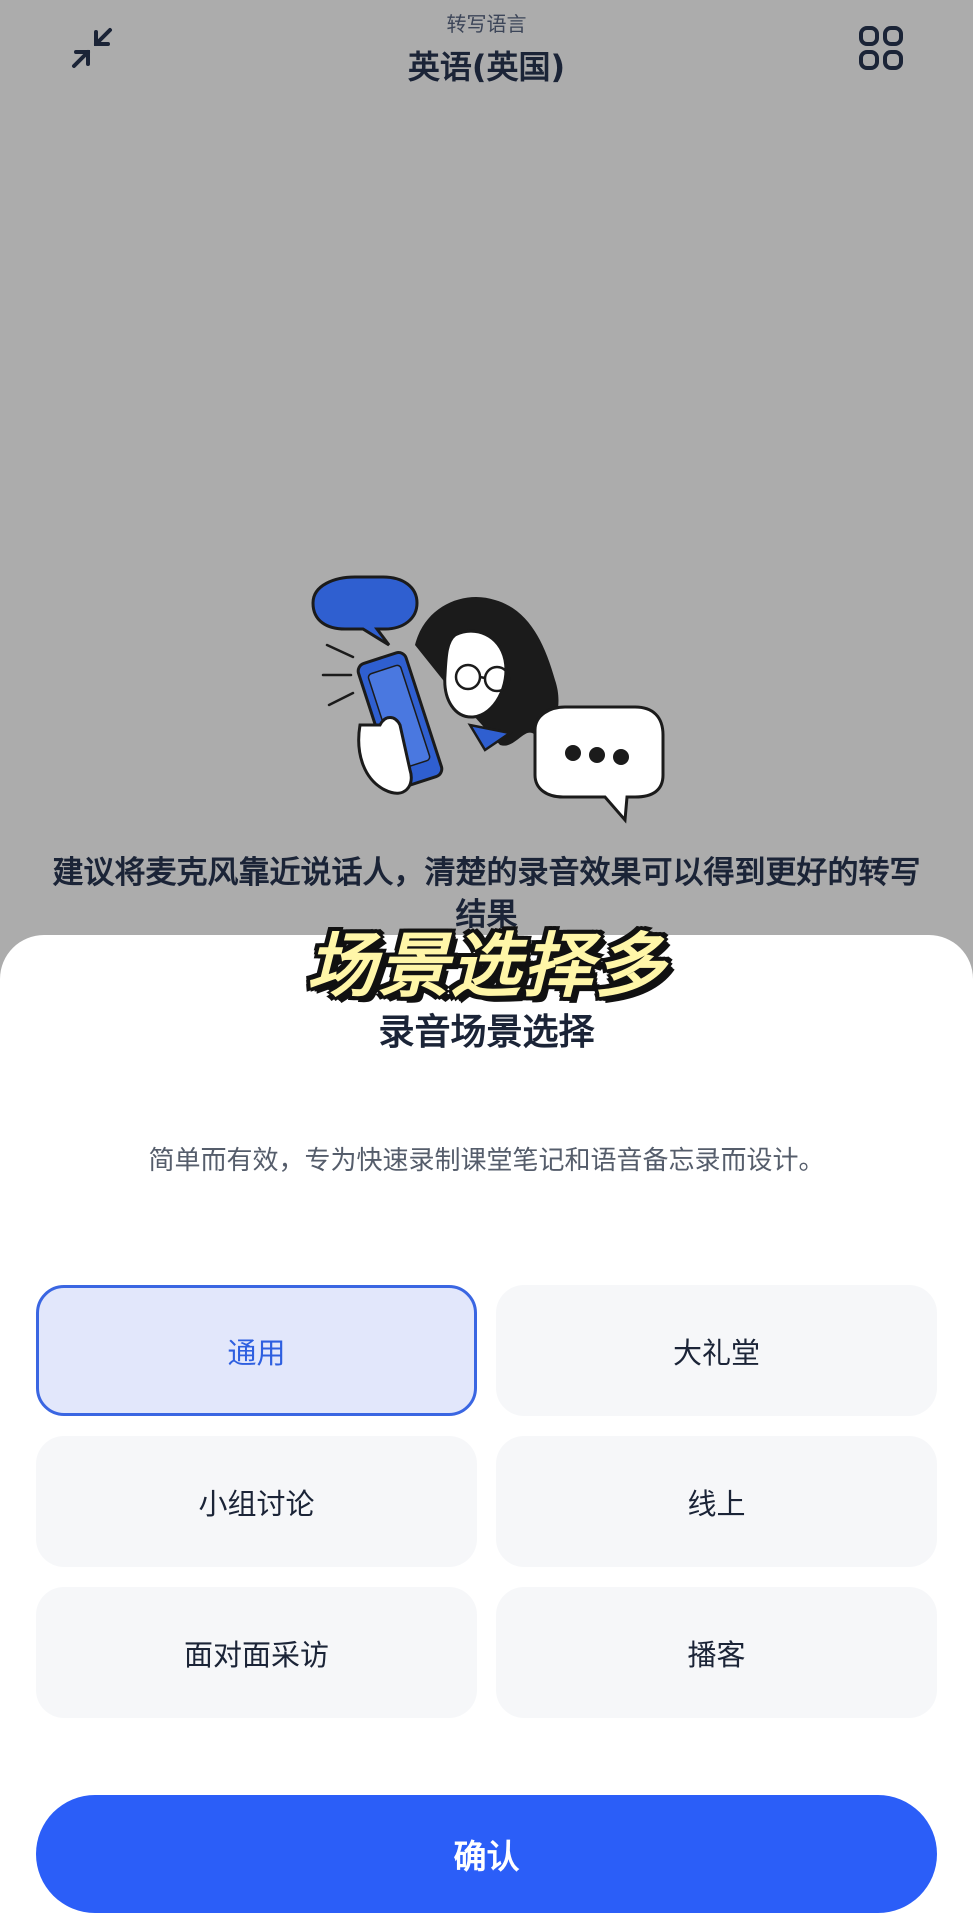 The height and width of the screenshot is (1920, 973). I want to click on scene-option-group-discussion: 小组讨论, so click(256, 1501).